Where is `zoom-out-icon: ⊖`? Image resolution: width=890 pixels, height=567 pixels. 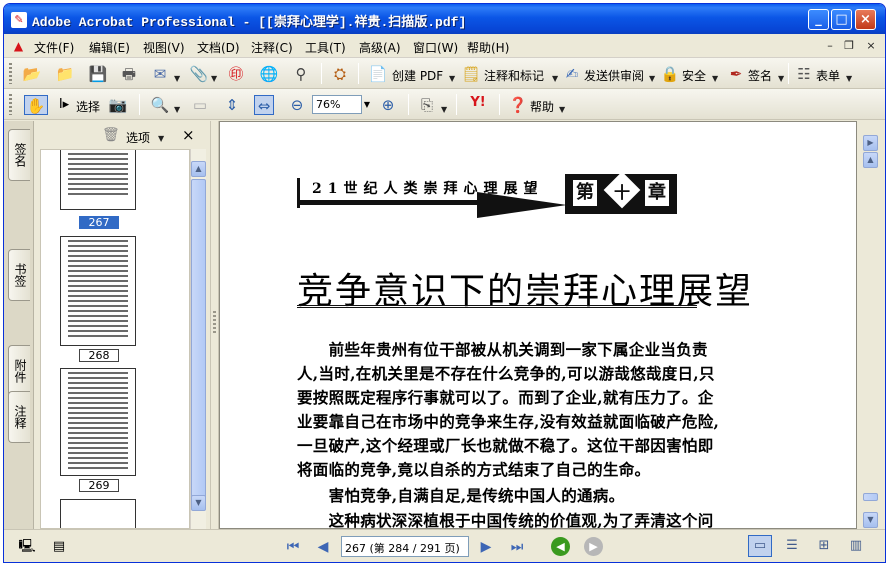
zoom-out-icon: ⊖ is located at coordinates (297, 105).